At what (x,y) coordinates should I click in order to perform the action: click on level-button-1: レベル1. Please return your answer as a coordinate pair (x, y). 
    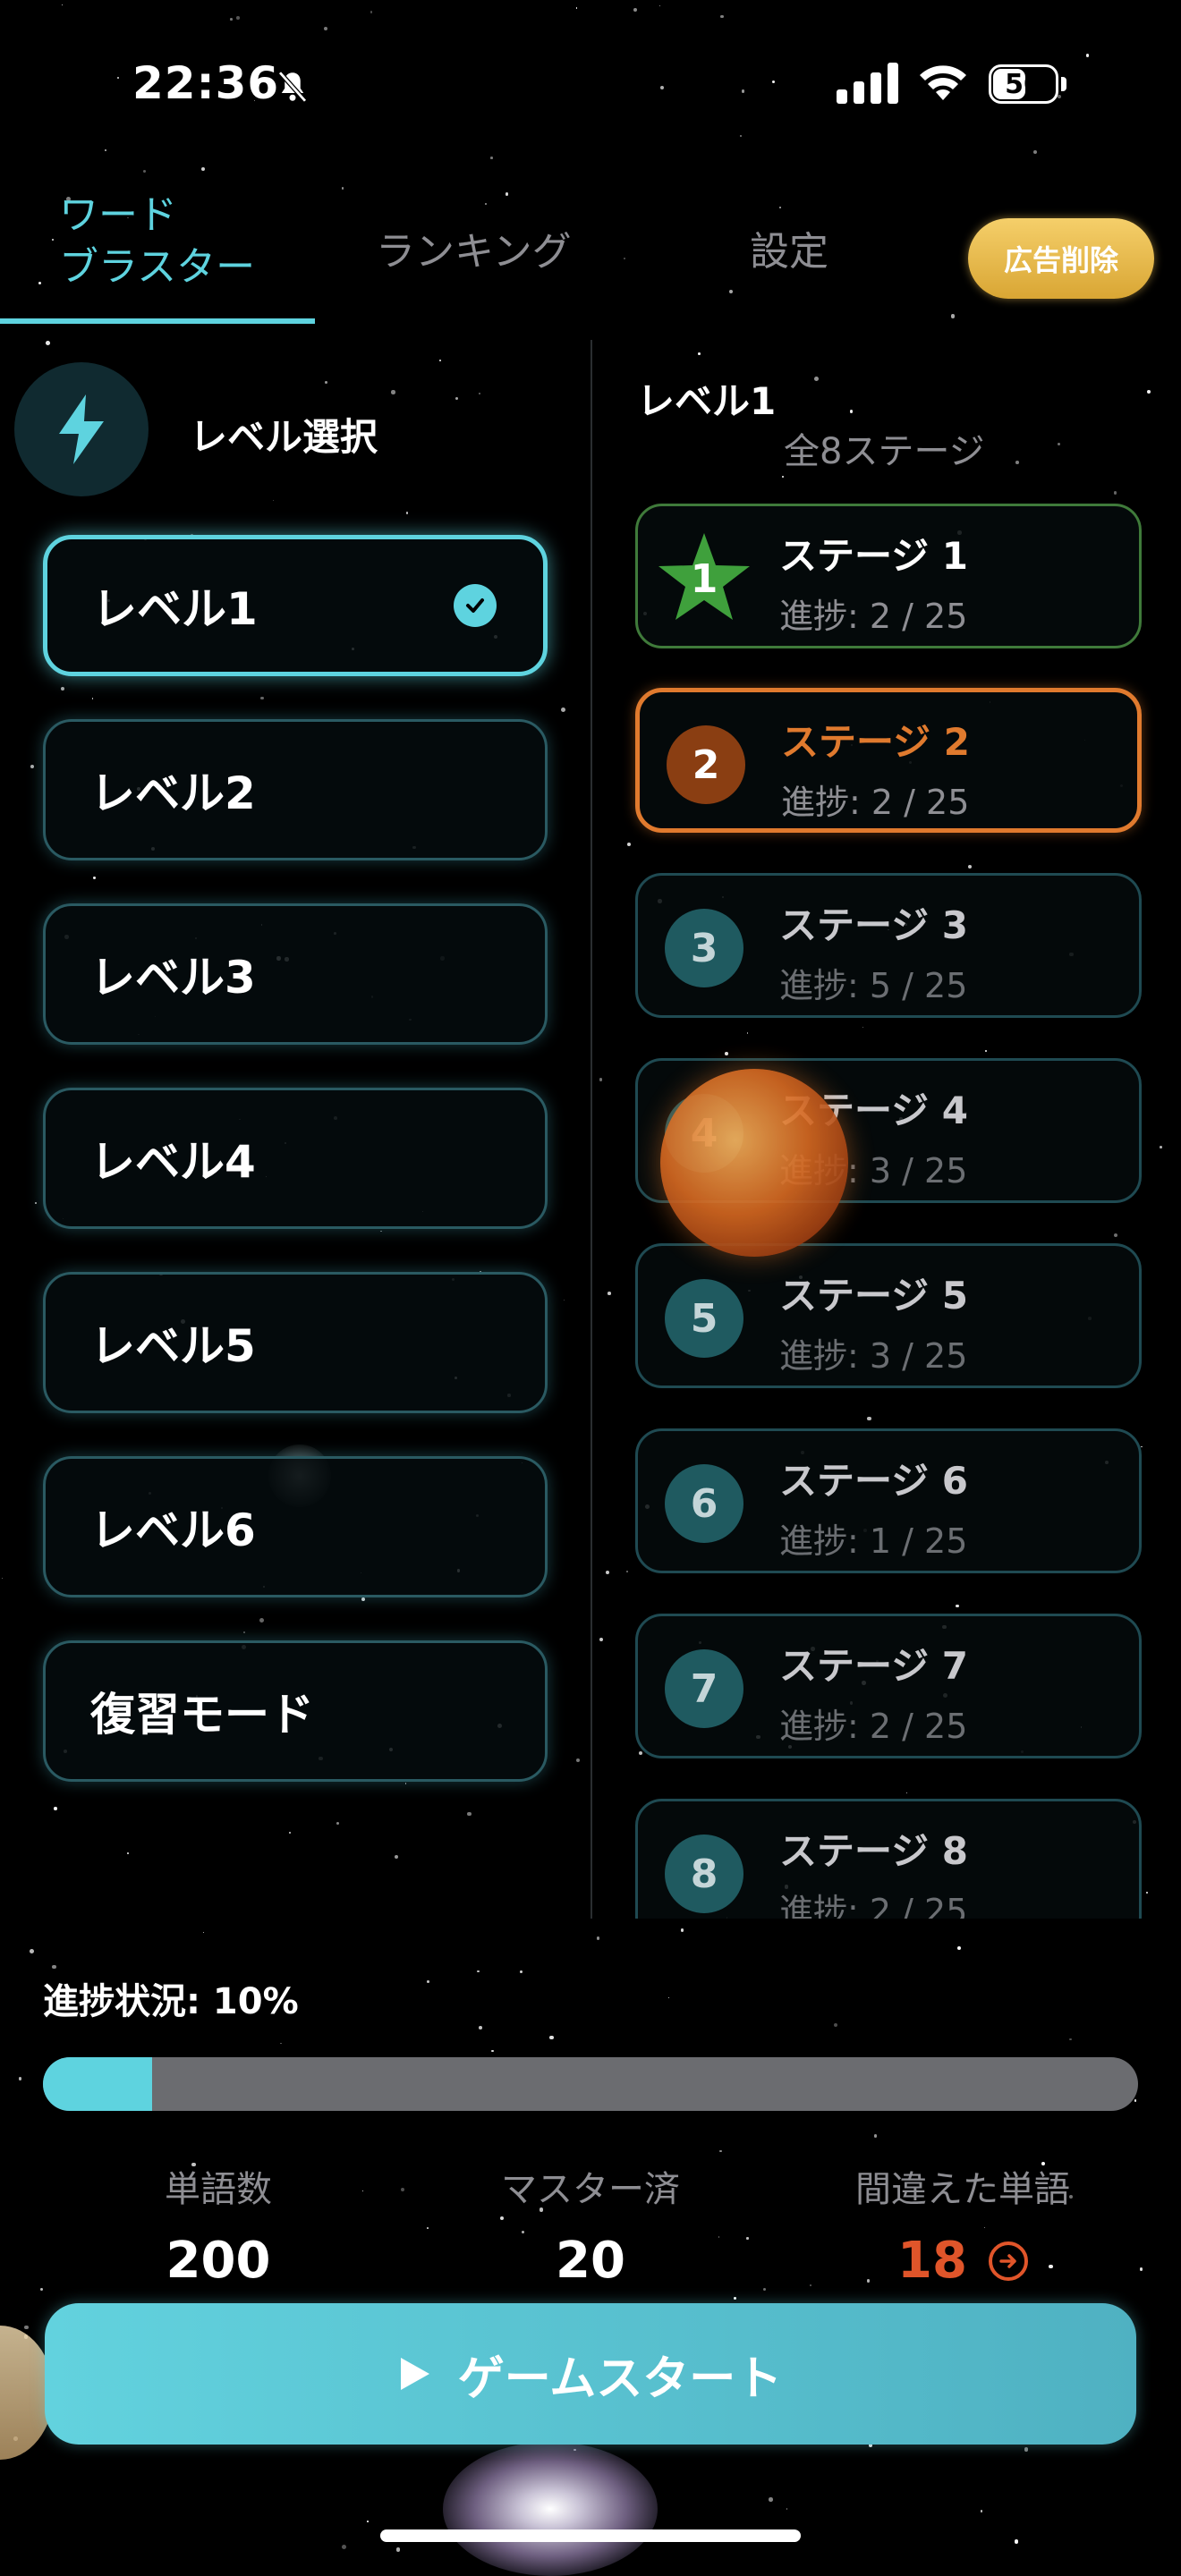
    Looking at the image, I should click on (295, 605).